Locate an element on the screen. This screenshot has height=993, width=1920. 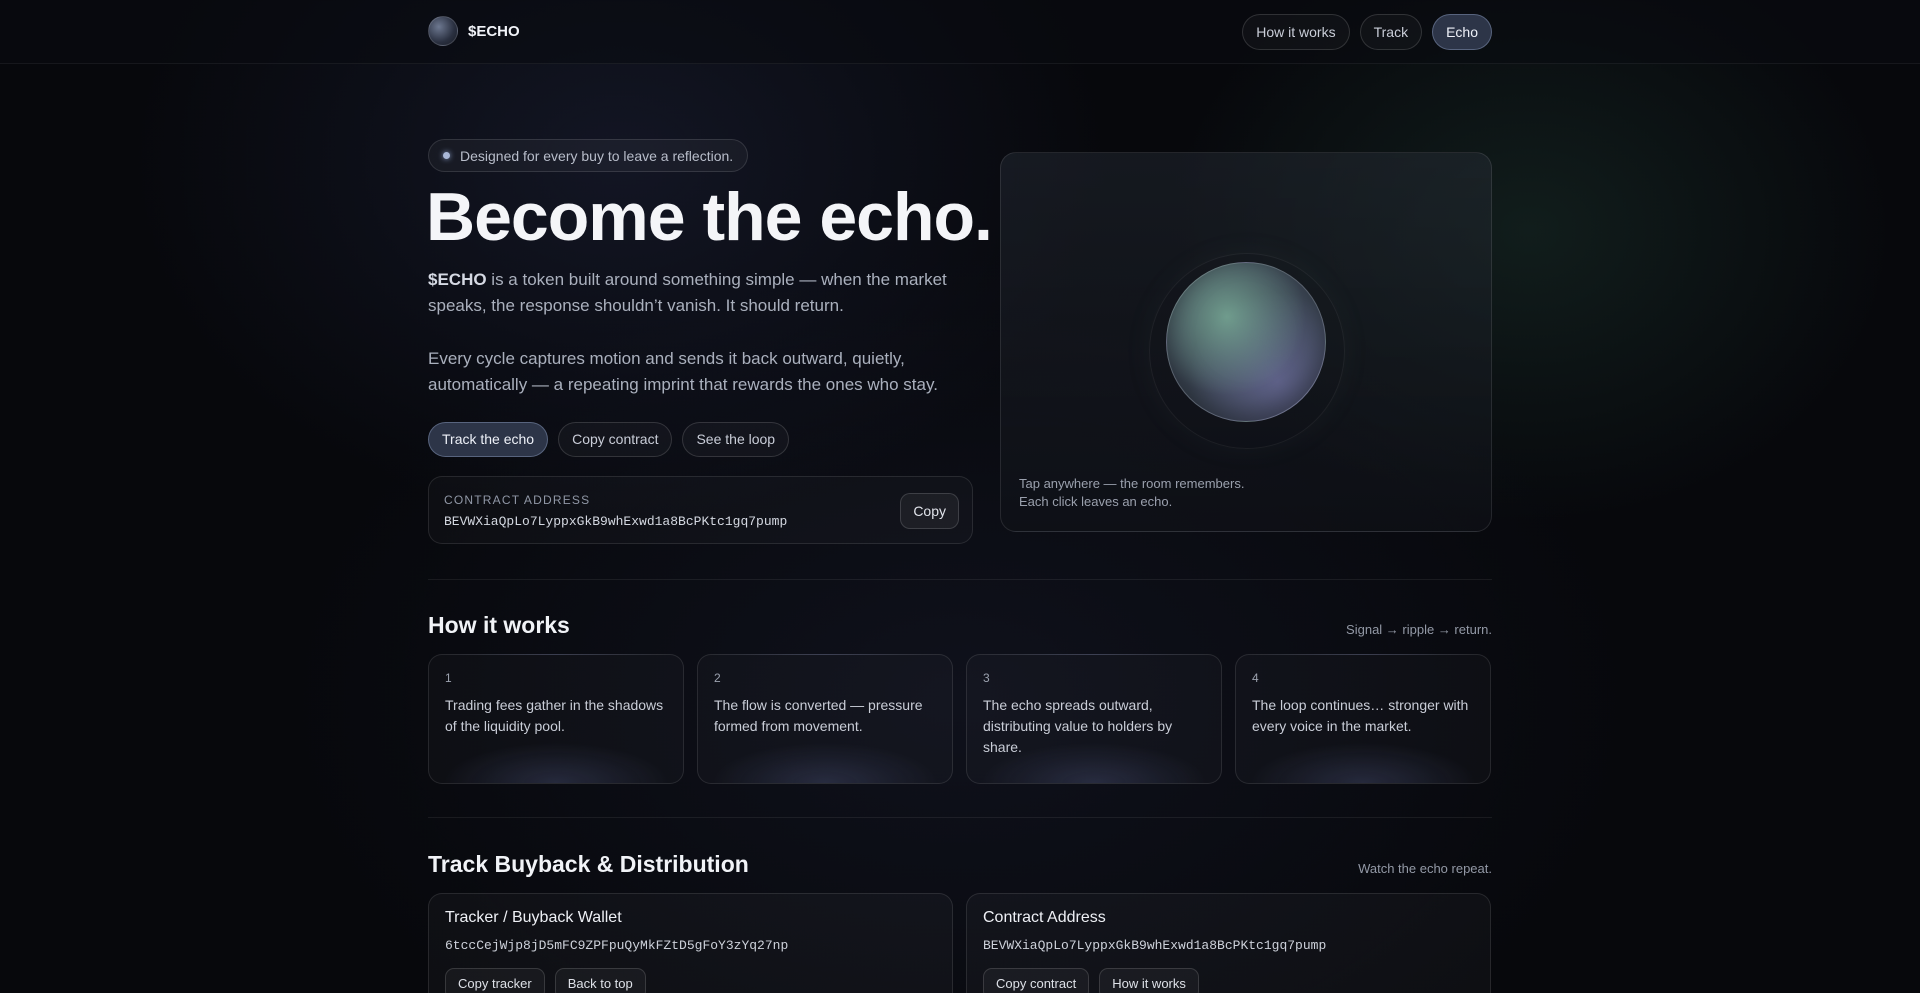
how-it-works-title: How it works is located at coordinates (499, 625).